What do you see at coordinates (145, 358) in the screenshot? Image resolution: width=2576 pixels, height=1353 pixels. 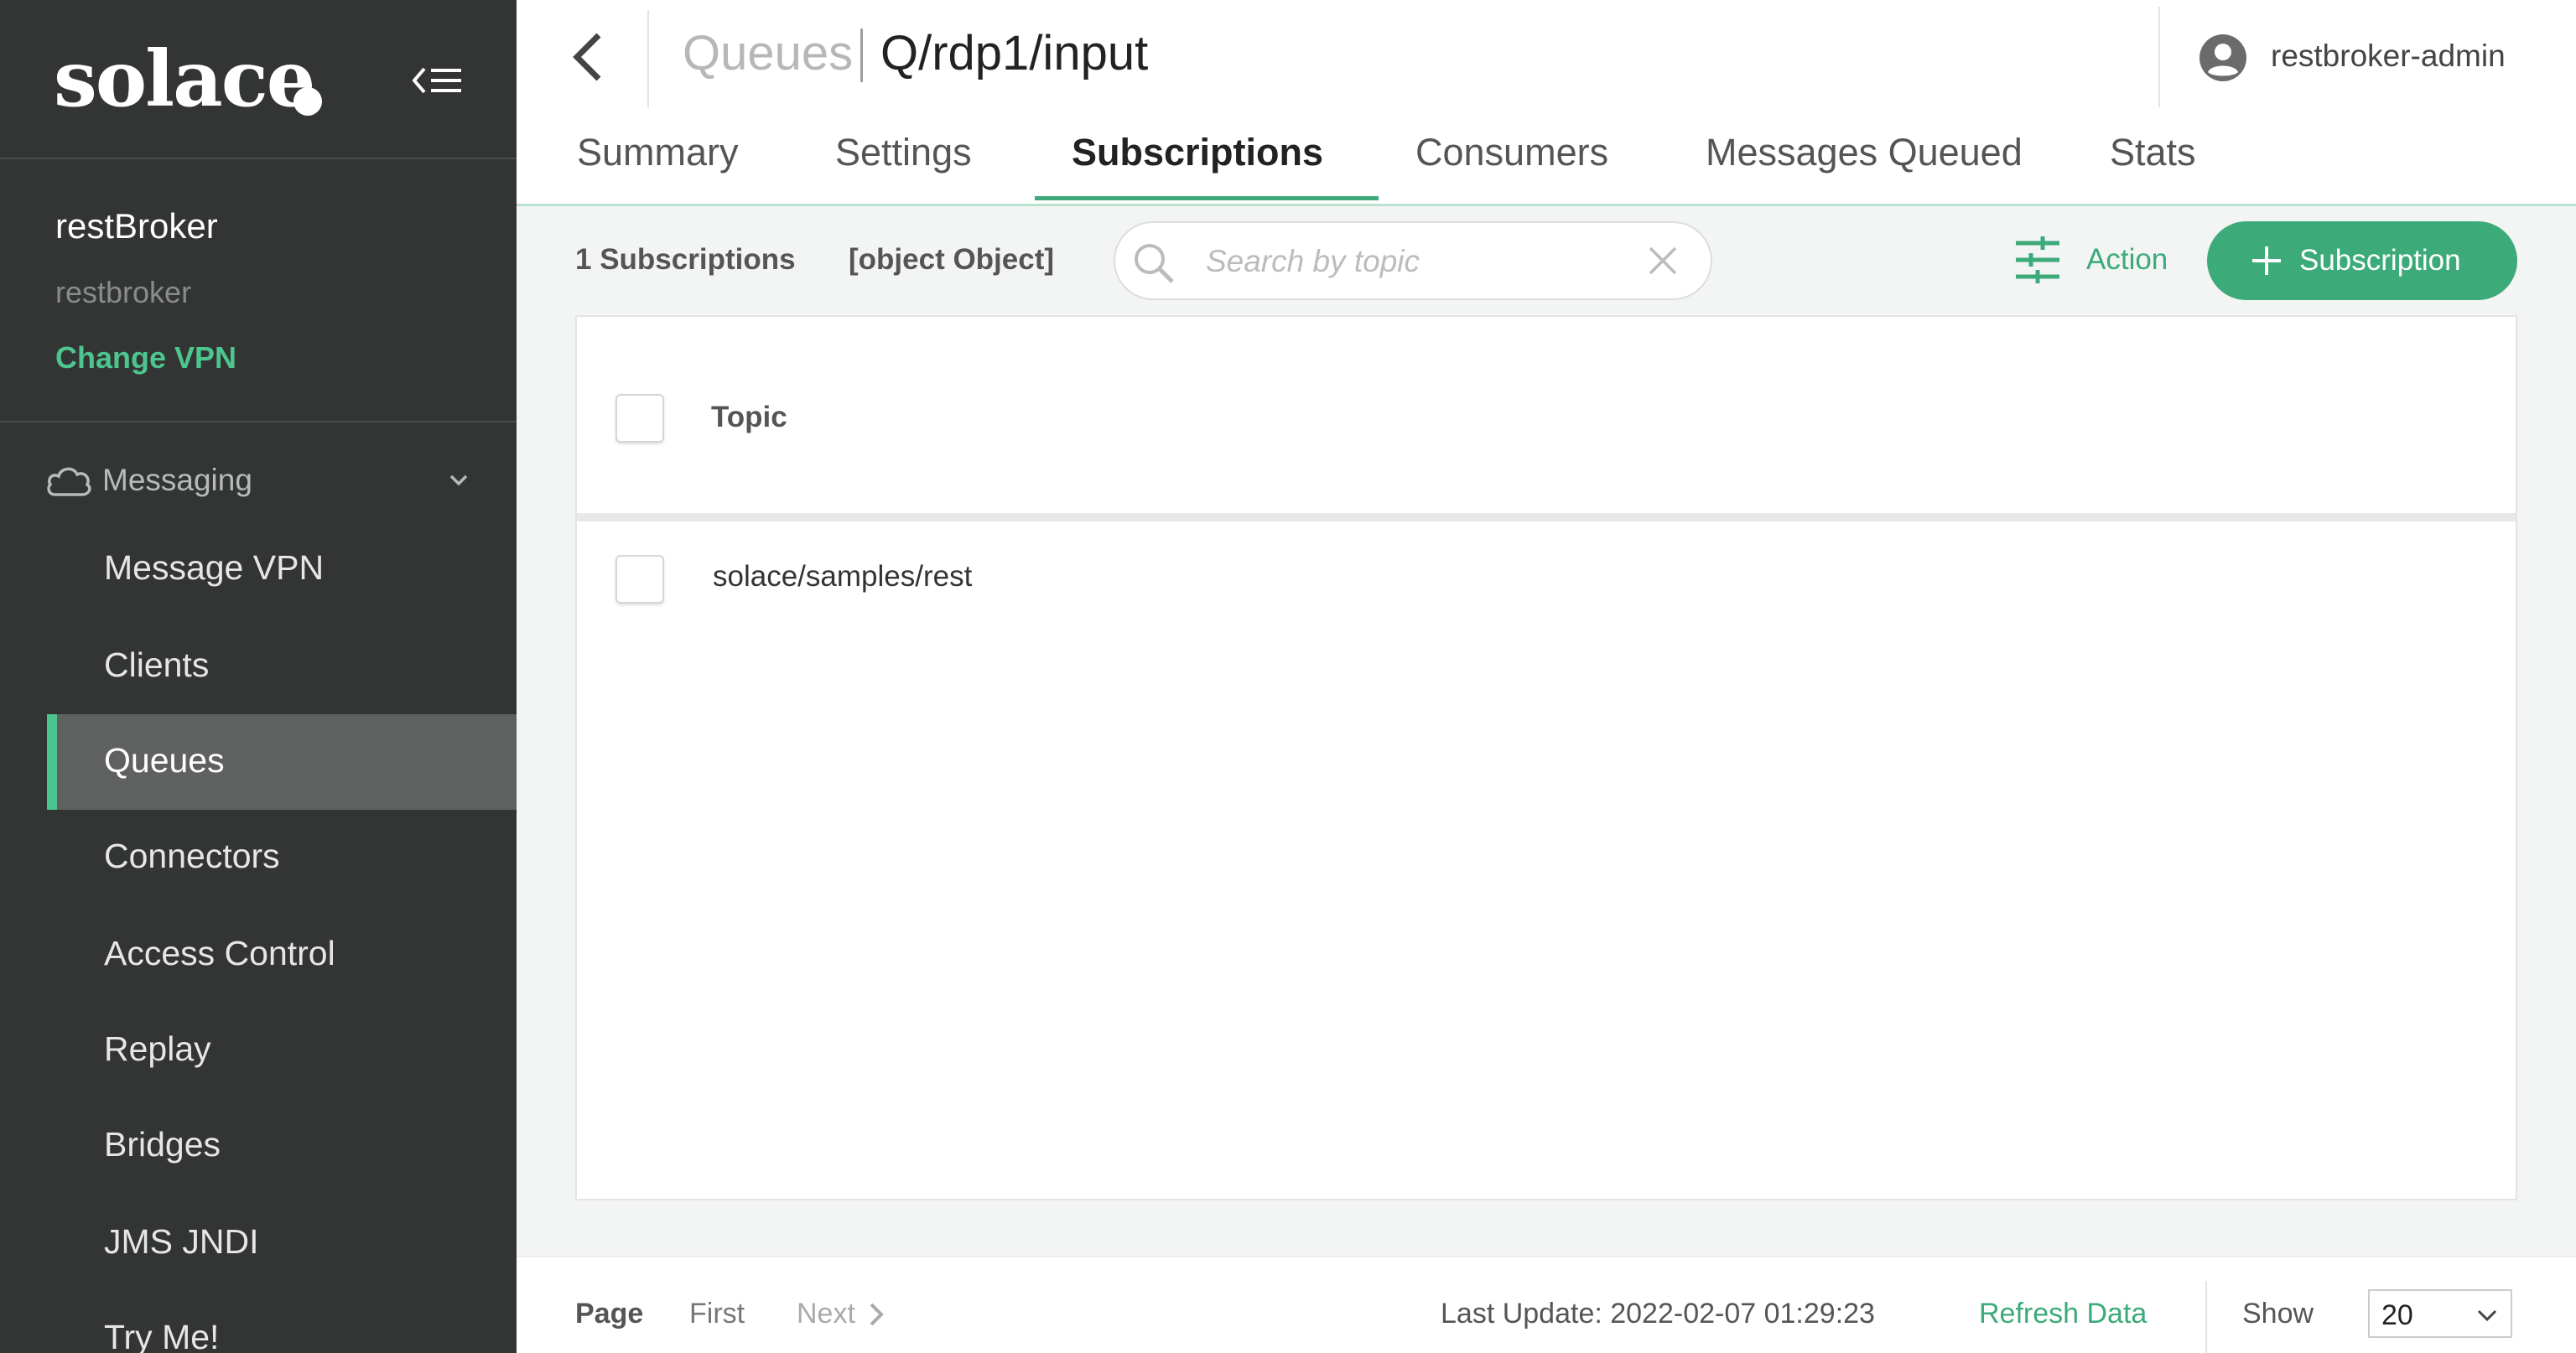 I see `change-vpn-link: Change VPN` at bounding box center [145, 358].